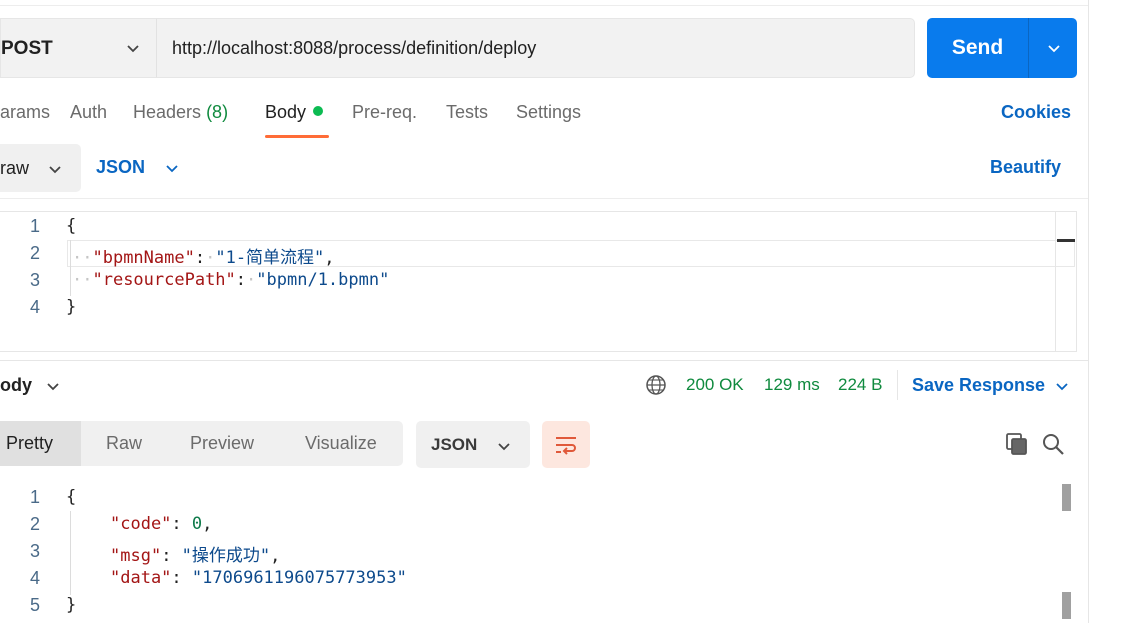 This screenshot has height=623, width=1122. What do you see at coordinates (226, 556) in the screenshot?
I see `json-value: "操作成功"` at bounding box center [226, 556].